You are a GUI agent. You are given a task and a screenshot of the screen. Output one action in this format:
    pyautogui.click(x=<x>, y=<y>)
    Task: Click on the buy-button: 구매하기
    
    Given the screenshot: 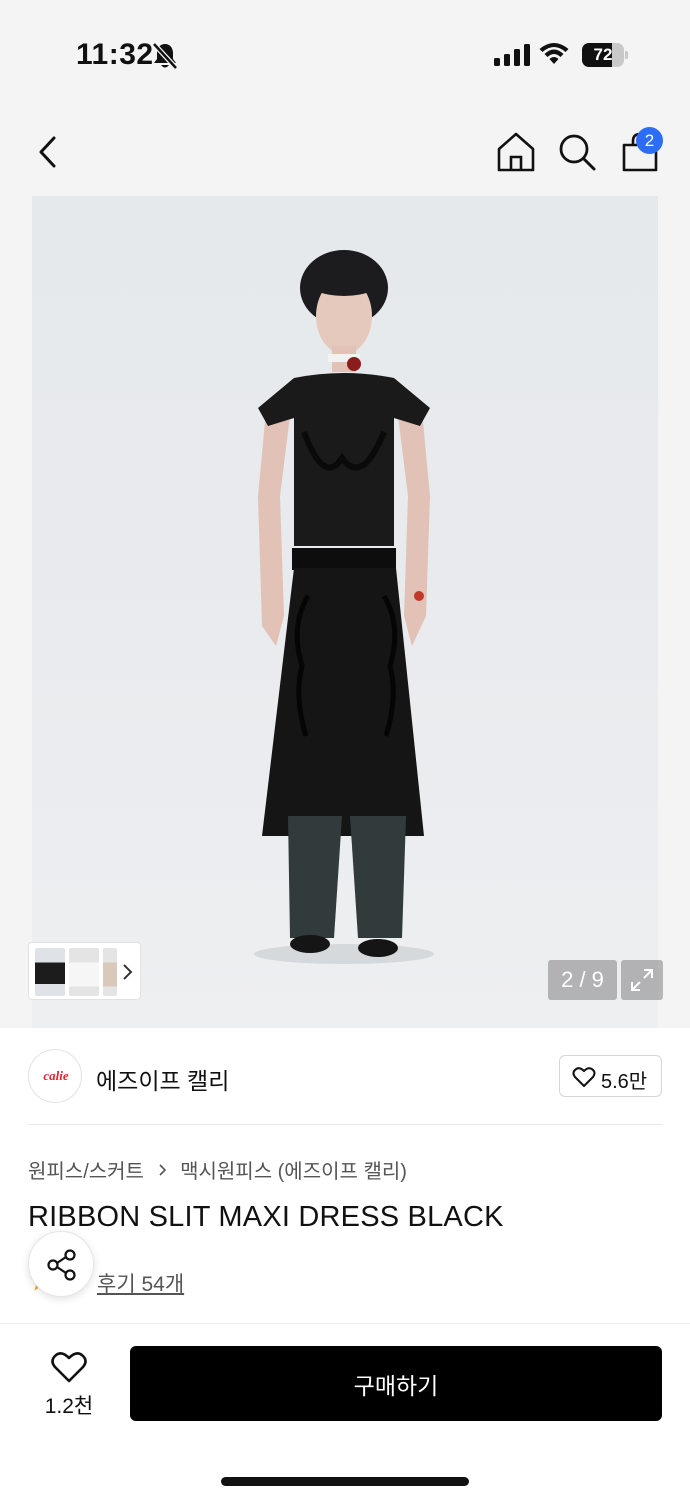 What is the action you would take?
    pyautogui.click(x=396, y=1383)
    